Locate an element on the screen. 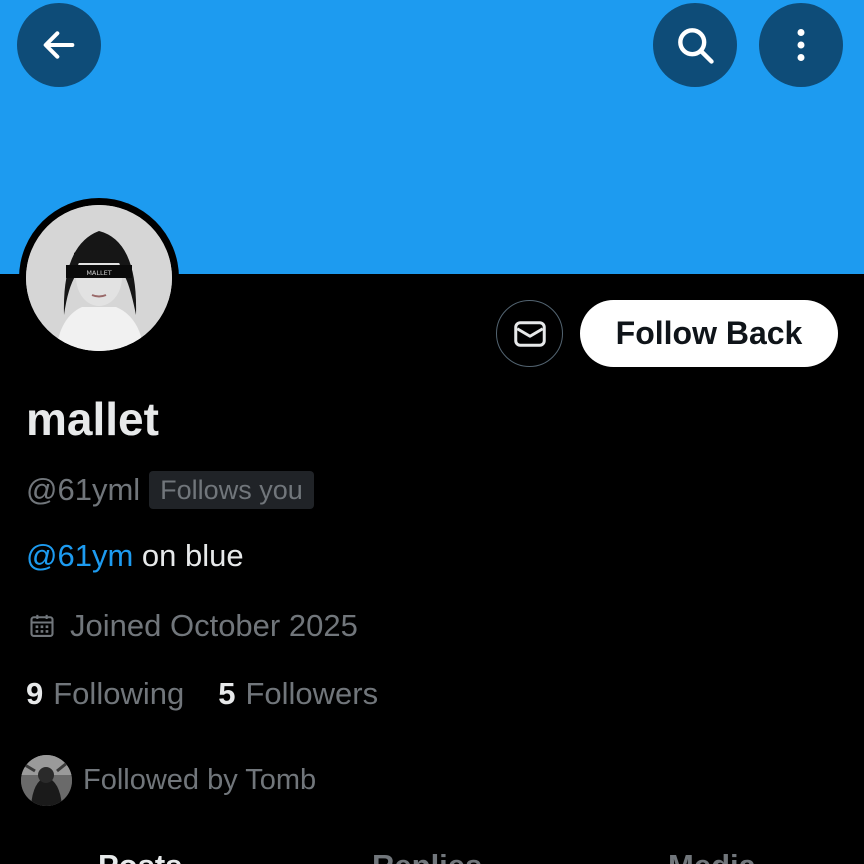 Image resolution: width=864 pixels, height=864 pixels. arrow-left-icon is located at coordinates (59, 45).